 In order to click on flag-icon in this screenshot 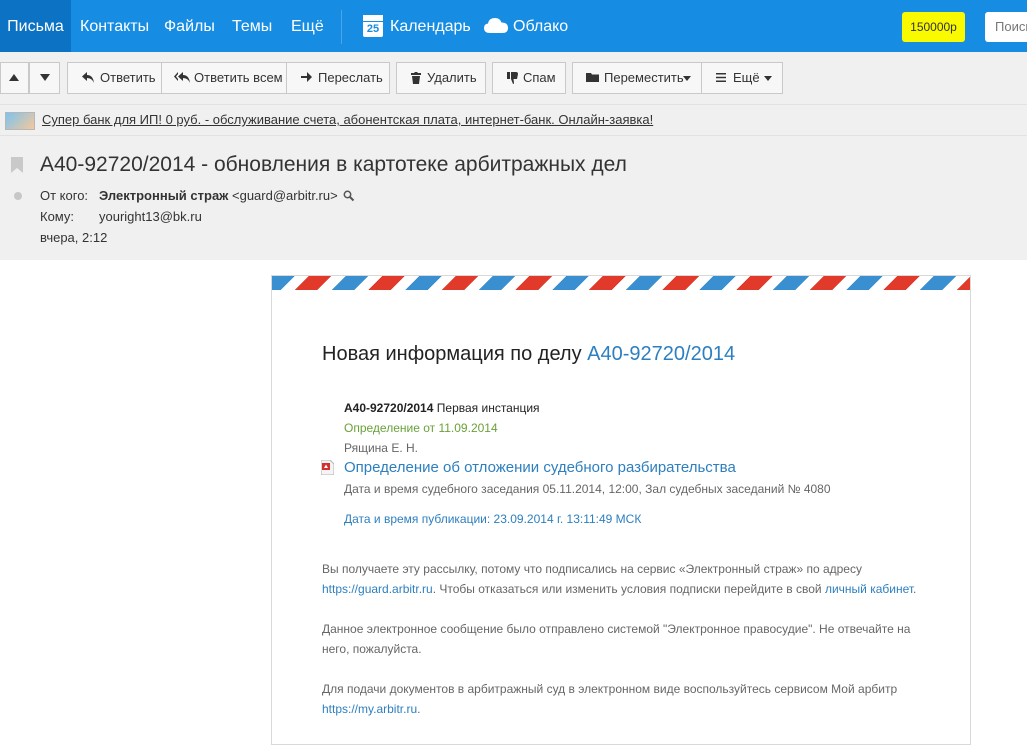, I will do `click(17, 165)`.